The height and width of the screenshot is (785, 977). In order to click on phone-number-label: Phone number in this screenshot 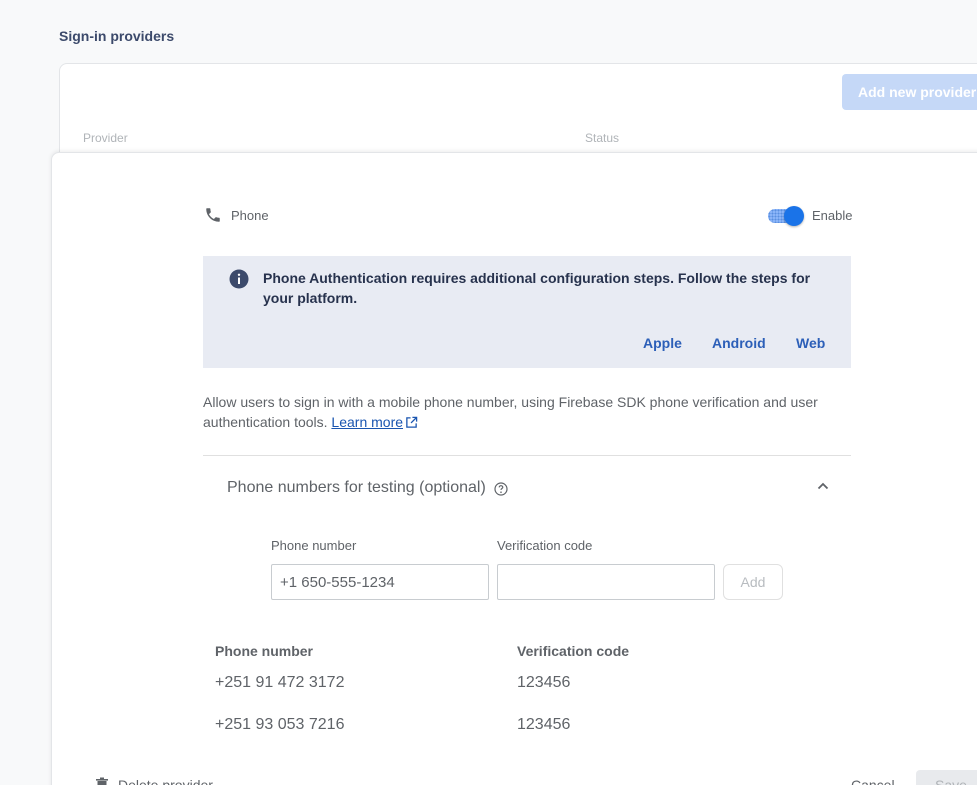, I will do `click(314, 545)`.